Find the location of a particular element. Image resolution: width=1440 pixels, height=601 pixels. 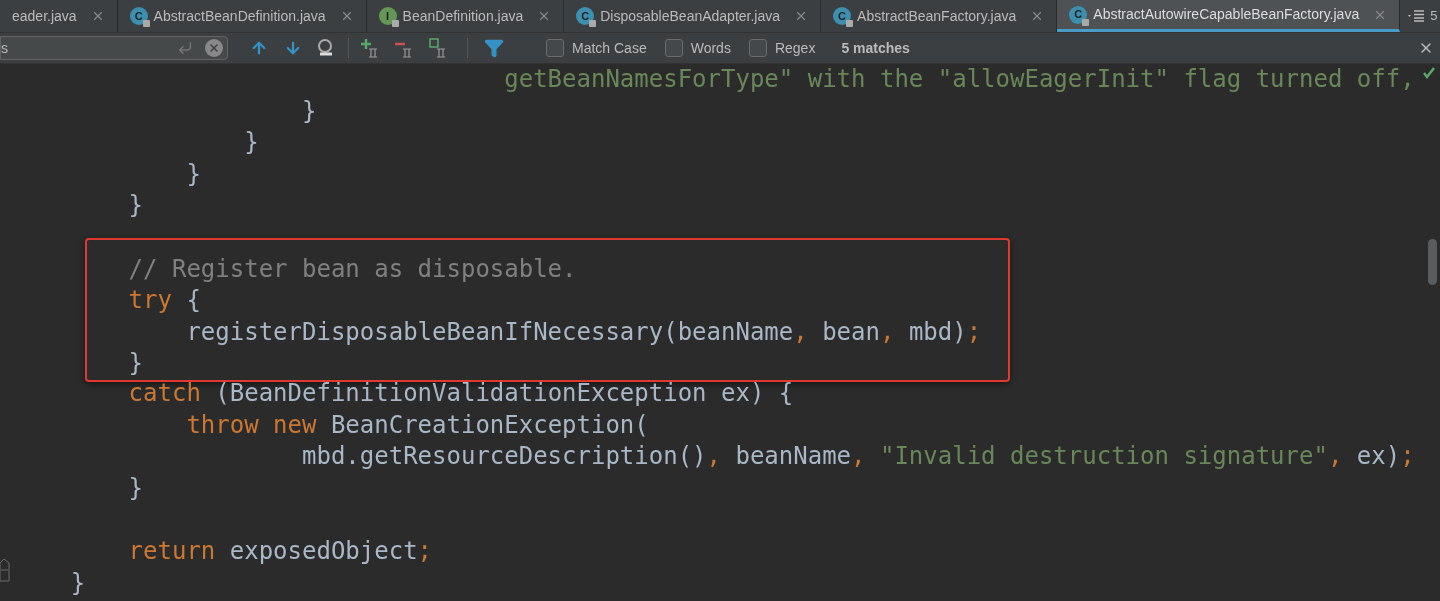

class-file-icon: I is located at coordinates (387, 16).